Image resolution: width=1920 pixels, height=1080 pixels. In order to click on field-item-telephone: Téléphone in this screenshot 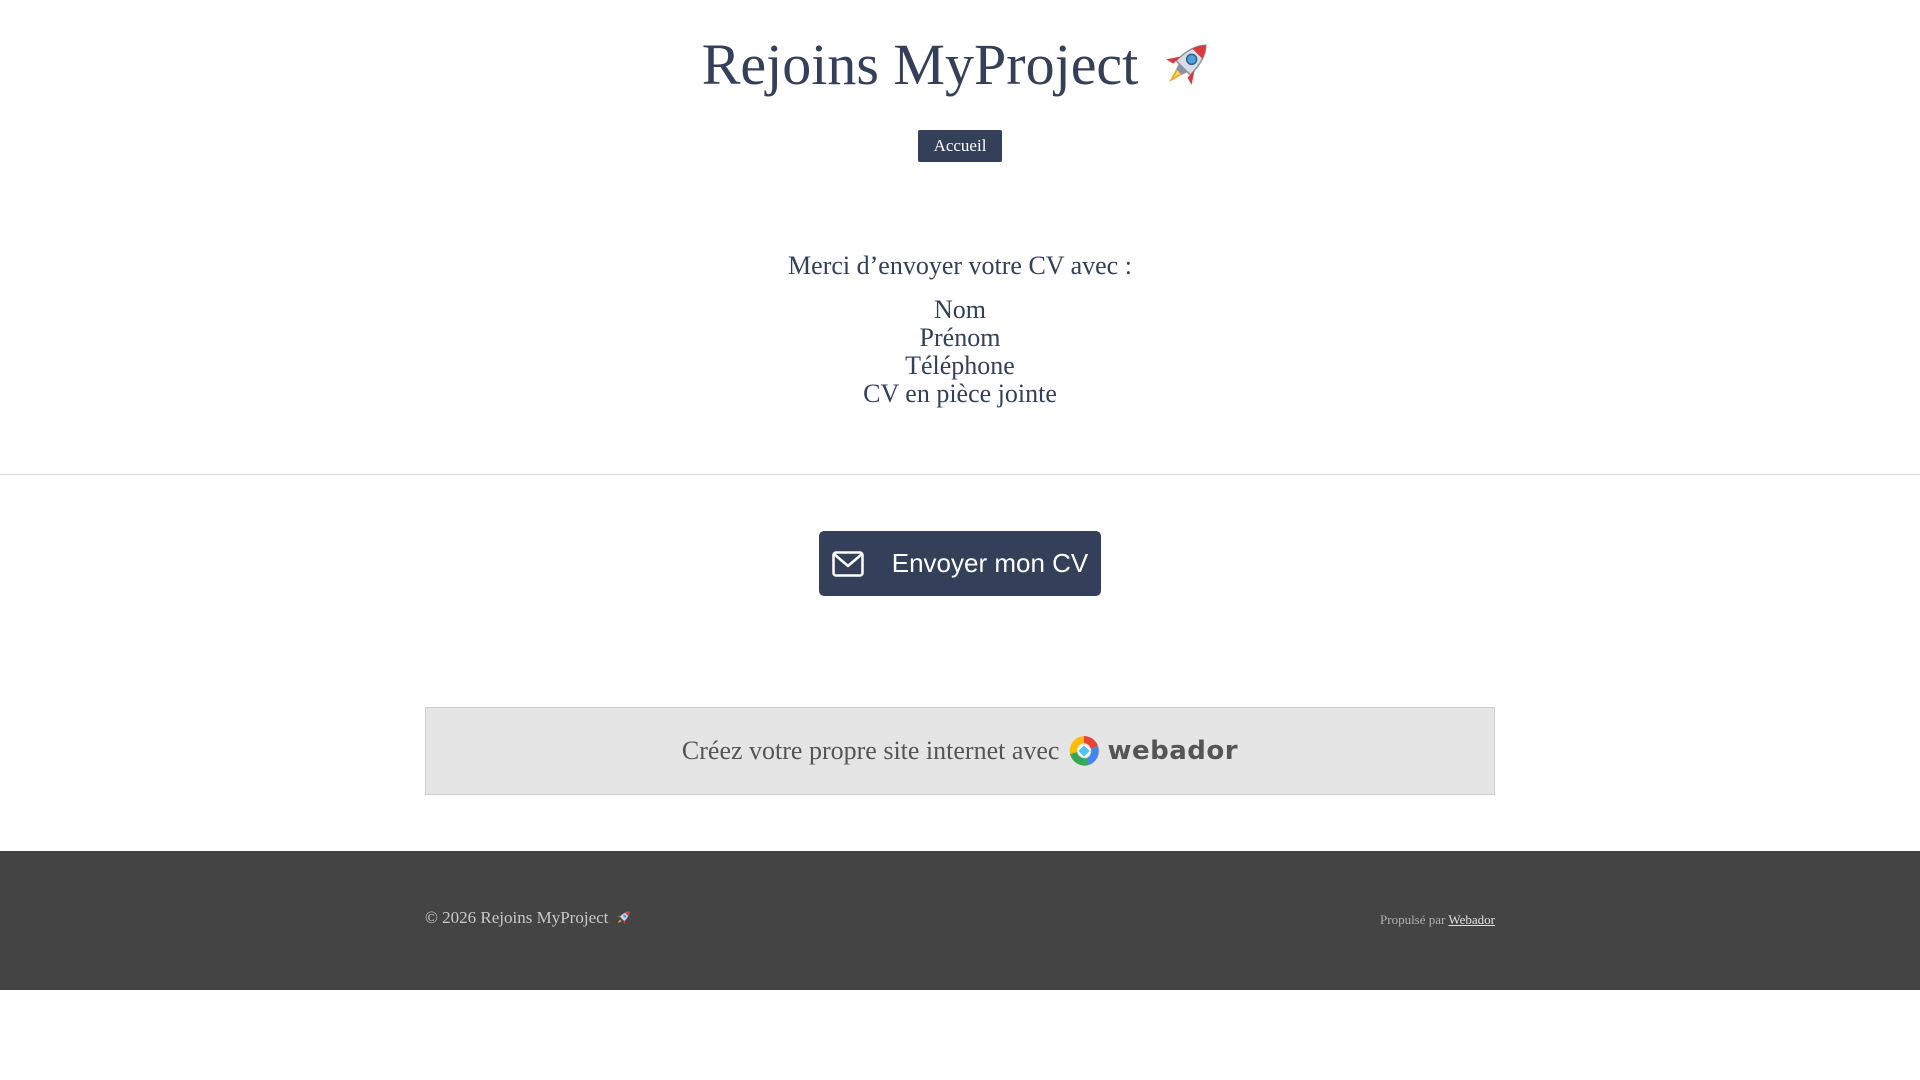, I will do `click(960, 365)`.